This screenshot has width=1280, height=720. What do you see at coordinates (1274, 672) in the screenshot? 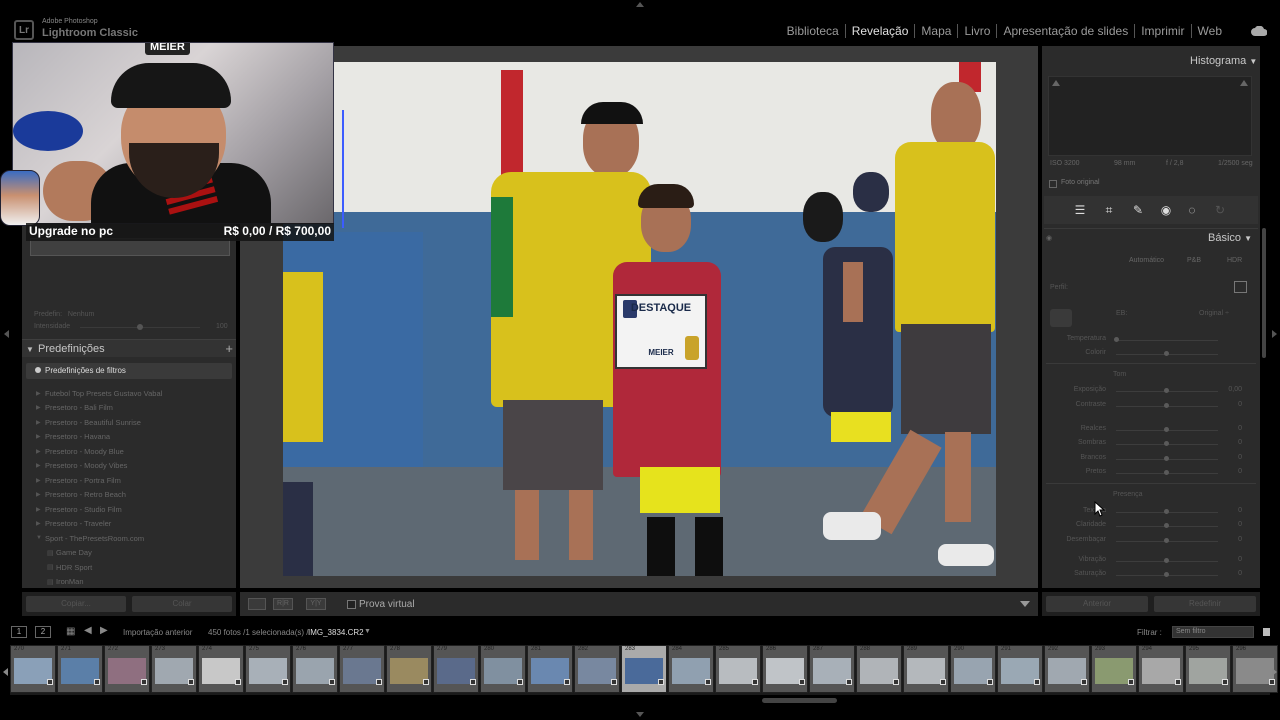
I see `filmstrip-right-arrow-icon` at bounding box center [1274, 672].